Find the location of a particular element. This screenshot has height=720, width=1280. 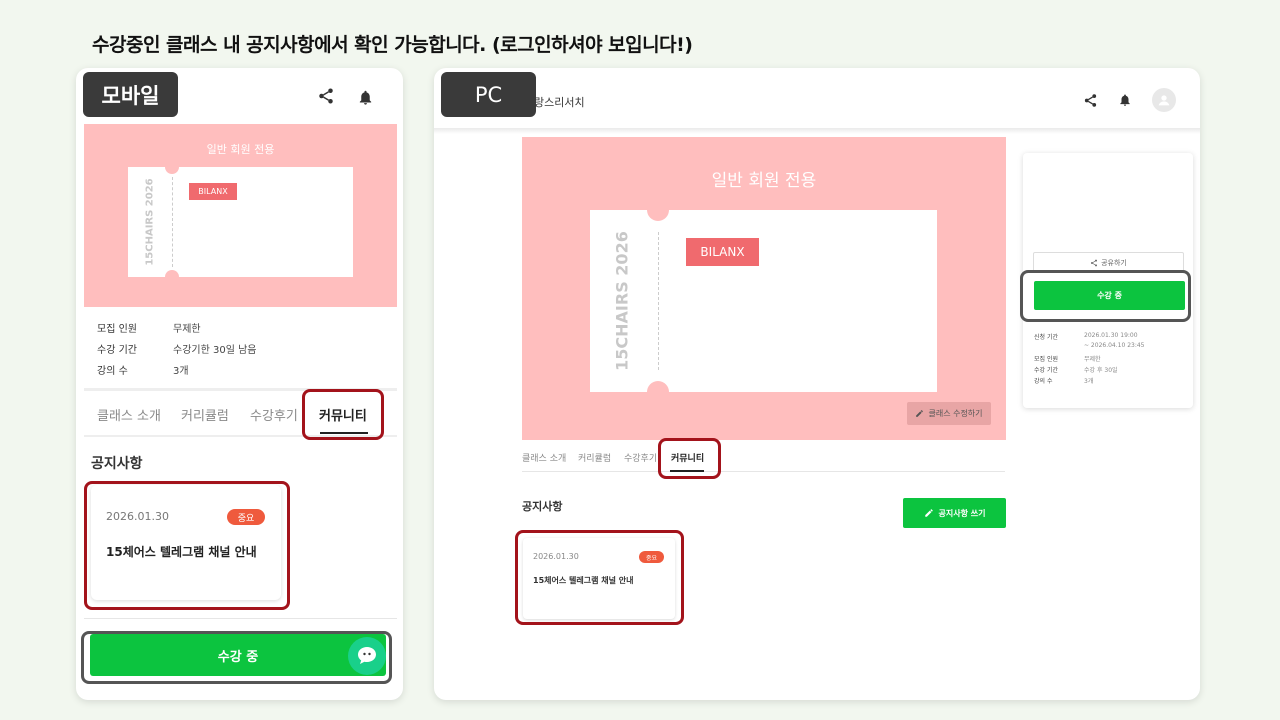

info-value: 수강기한 30일 남음 is located at coordinates (215, 350).